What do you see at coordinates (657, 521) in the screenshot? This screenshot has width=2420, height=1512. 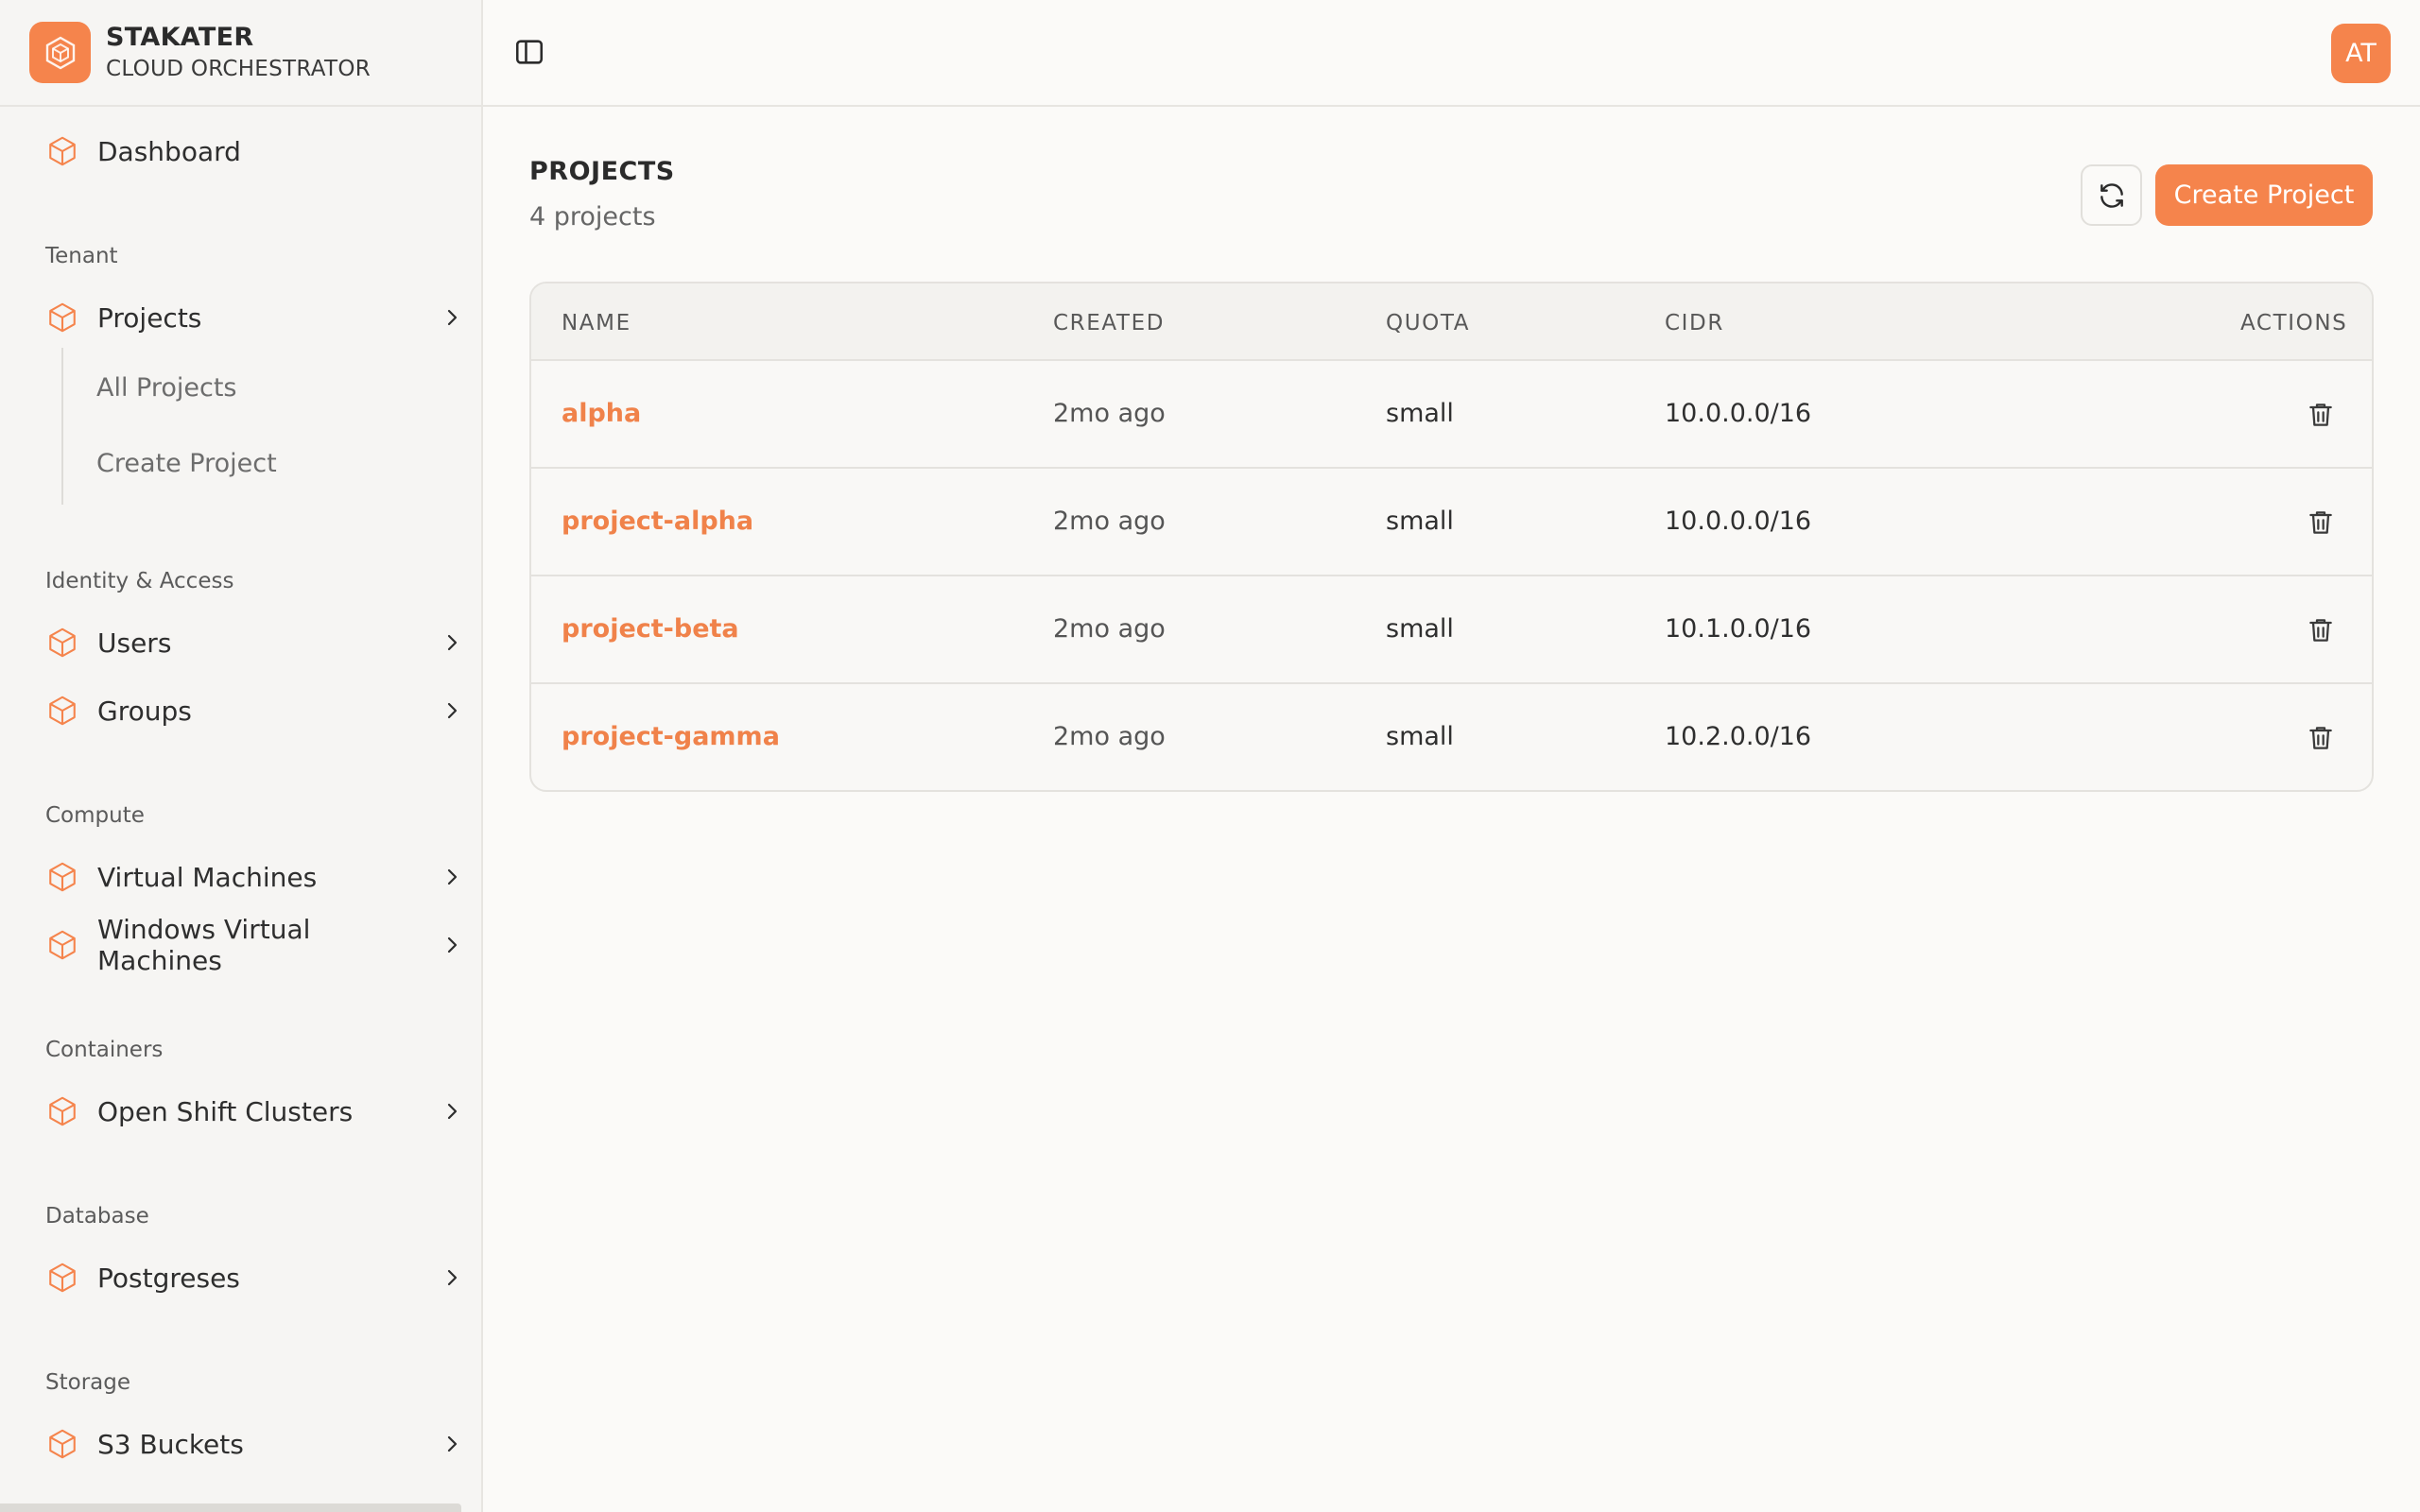 I see `project-name-link: project-alpha` at bounding box center [657, 521].